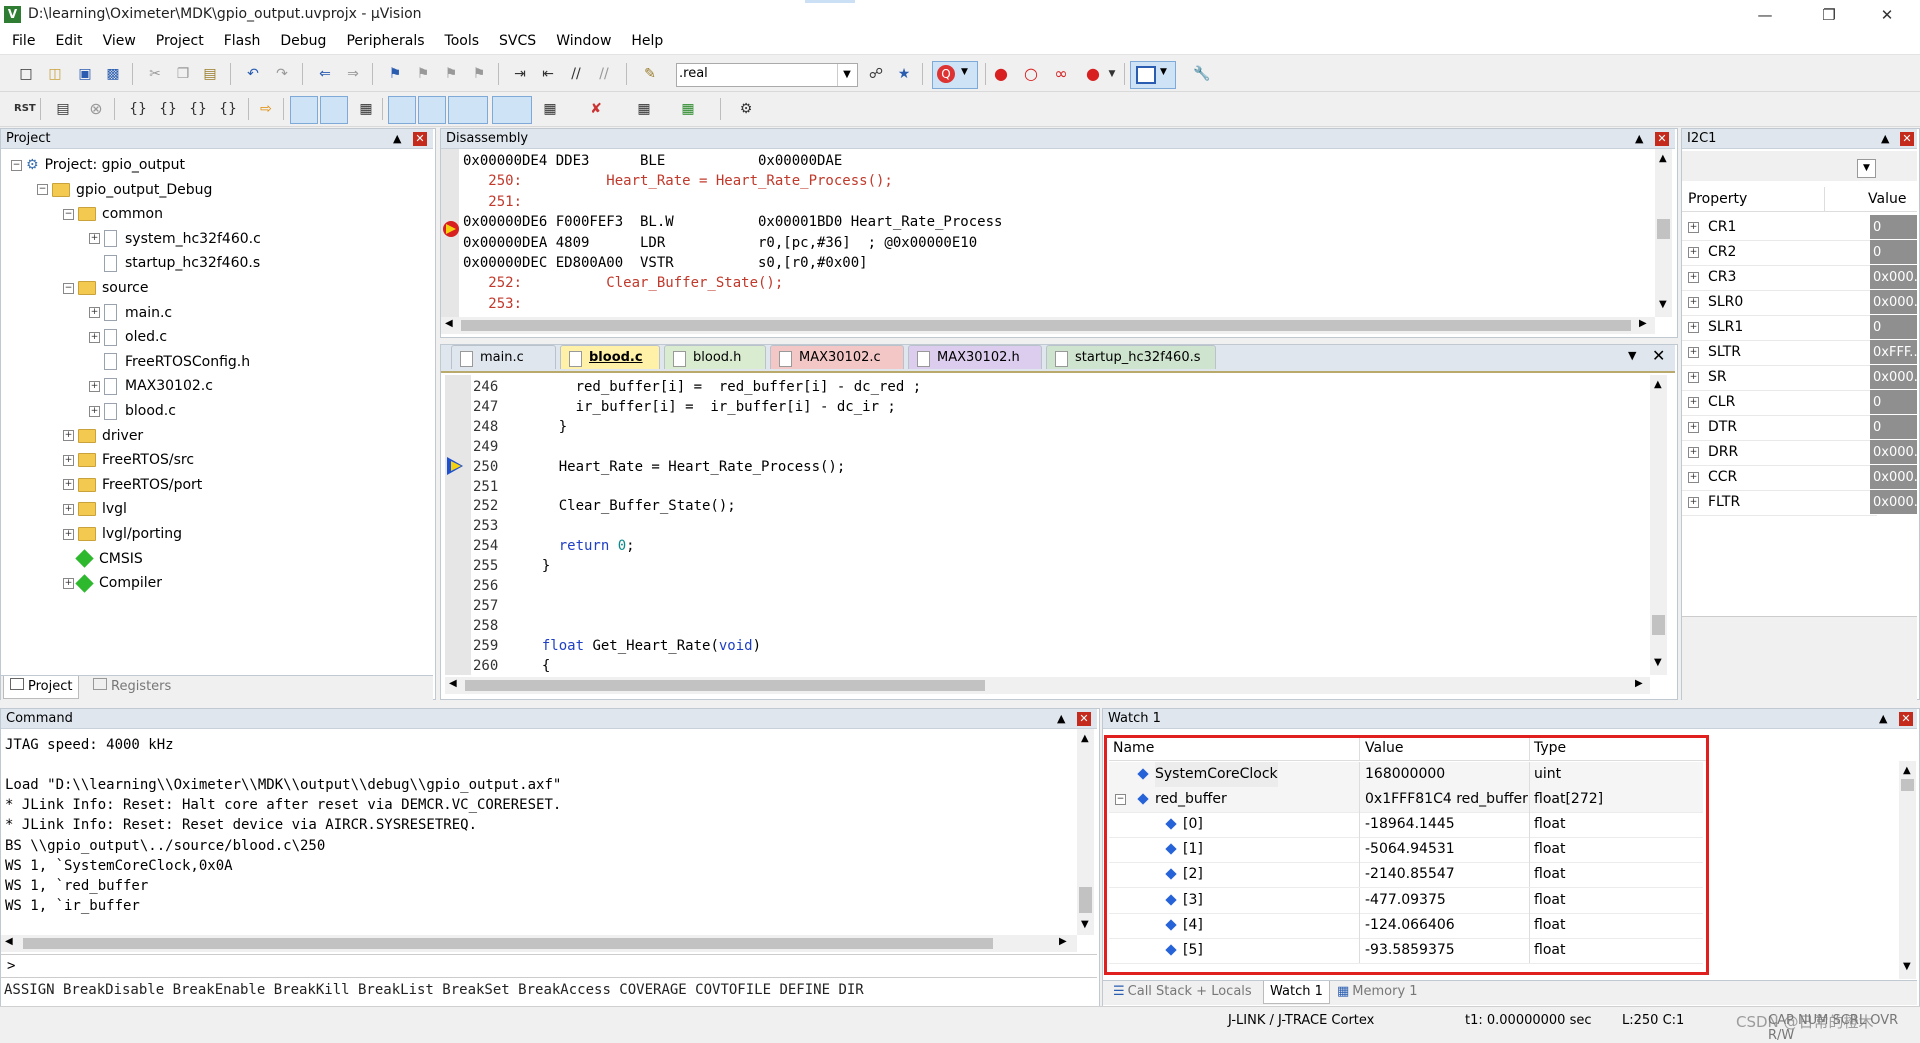 This screenshot has height=1043, width=1920. Describe the element at coordinates (117, 39) in the screenshot. I see `menu-view: View` at that location.